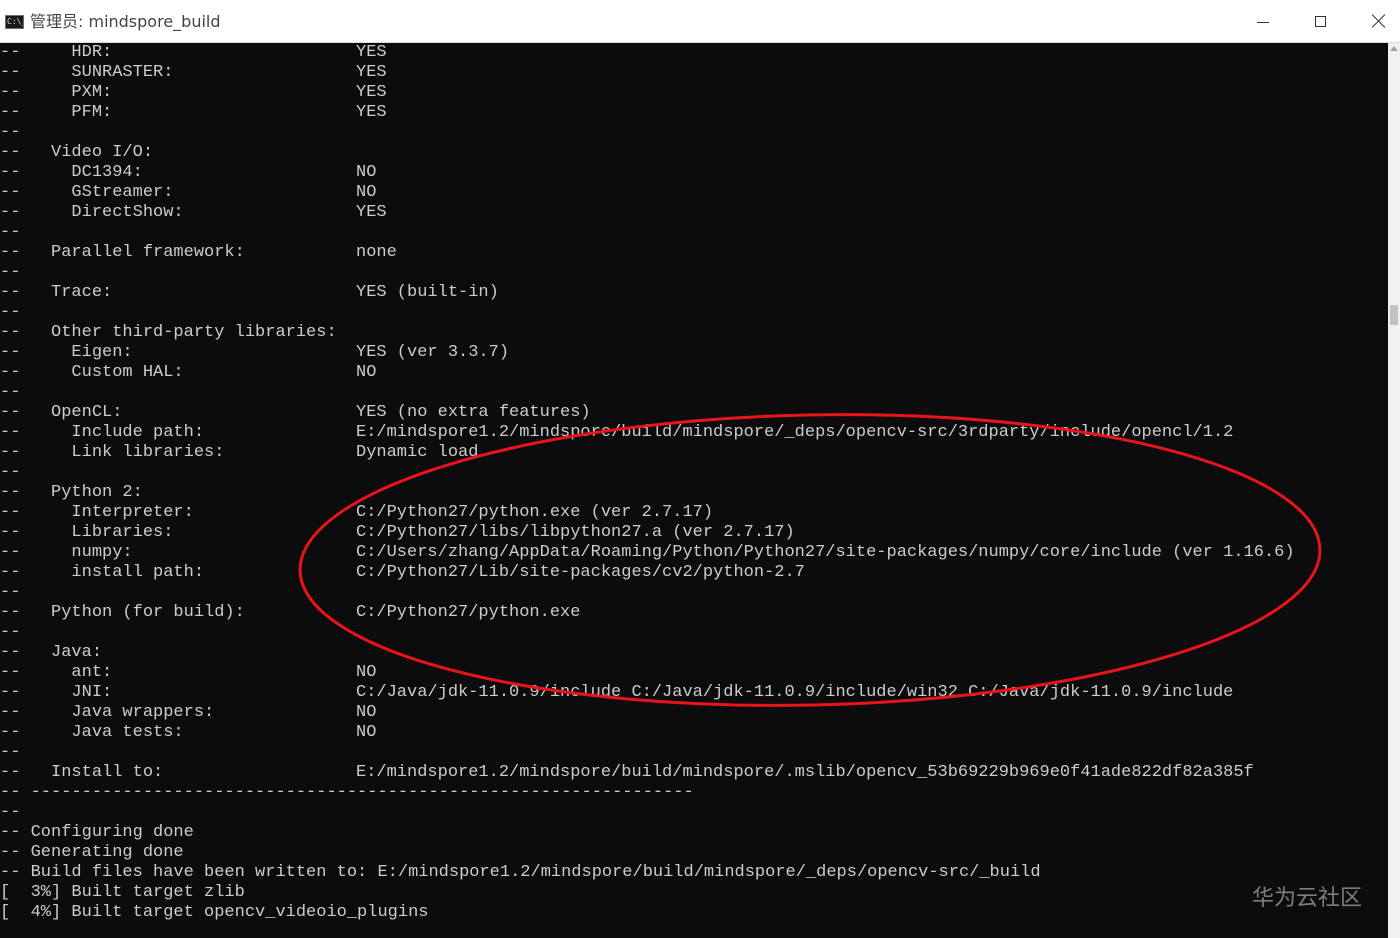 The image size is (1400, 938). What do you see at coordinates (1394, 490) in the screenshot?
I see `vertical-scrollbar` at bounding box center [1394, 490].